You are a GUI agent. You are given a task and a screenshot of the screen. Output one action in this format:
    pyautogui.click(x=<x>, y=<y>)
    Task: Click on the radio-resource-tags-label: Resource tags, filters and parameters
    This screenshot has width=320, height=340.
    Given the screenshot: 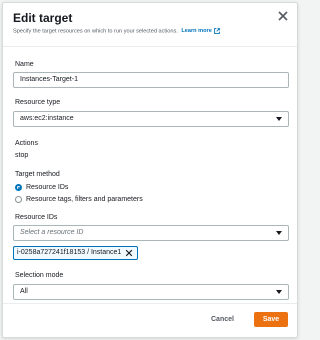 What is the action you would take?
    pyautogui.click(x=84, y=199)
    